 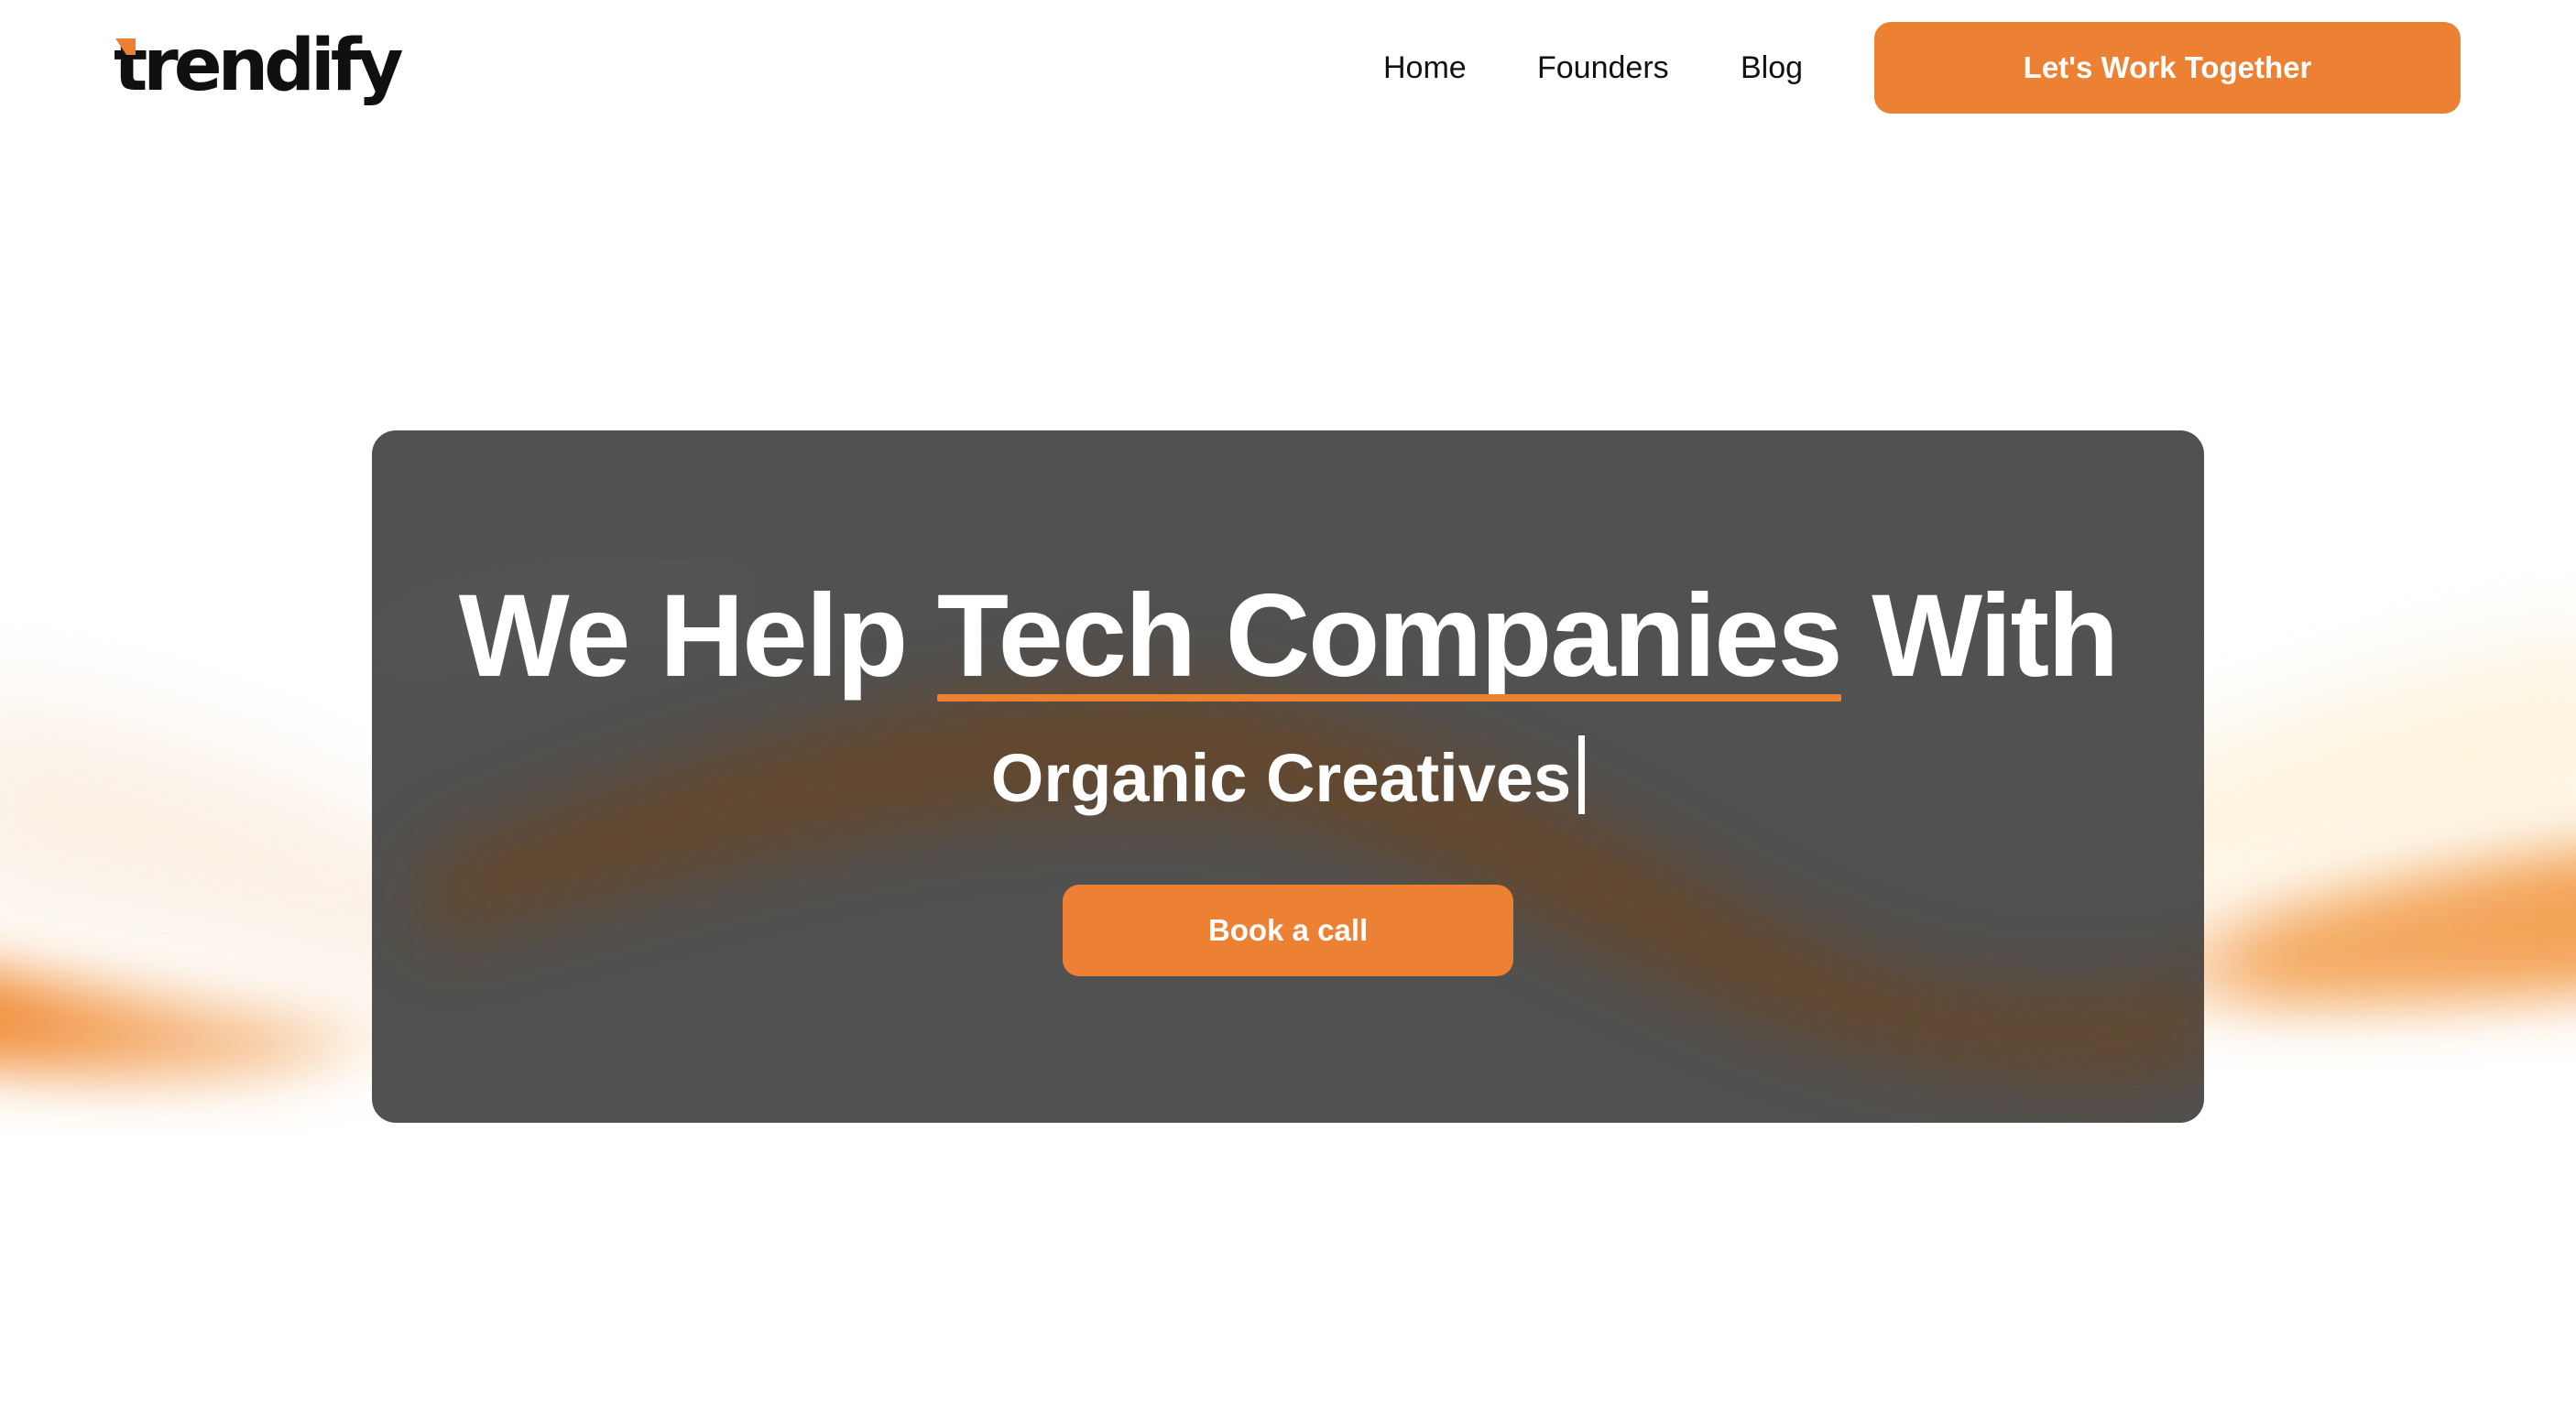 What do you see at coordinates (1996, 636) in the screenshot?
I see `headline-suffix: With` at bounding box center [1996, 636].